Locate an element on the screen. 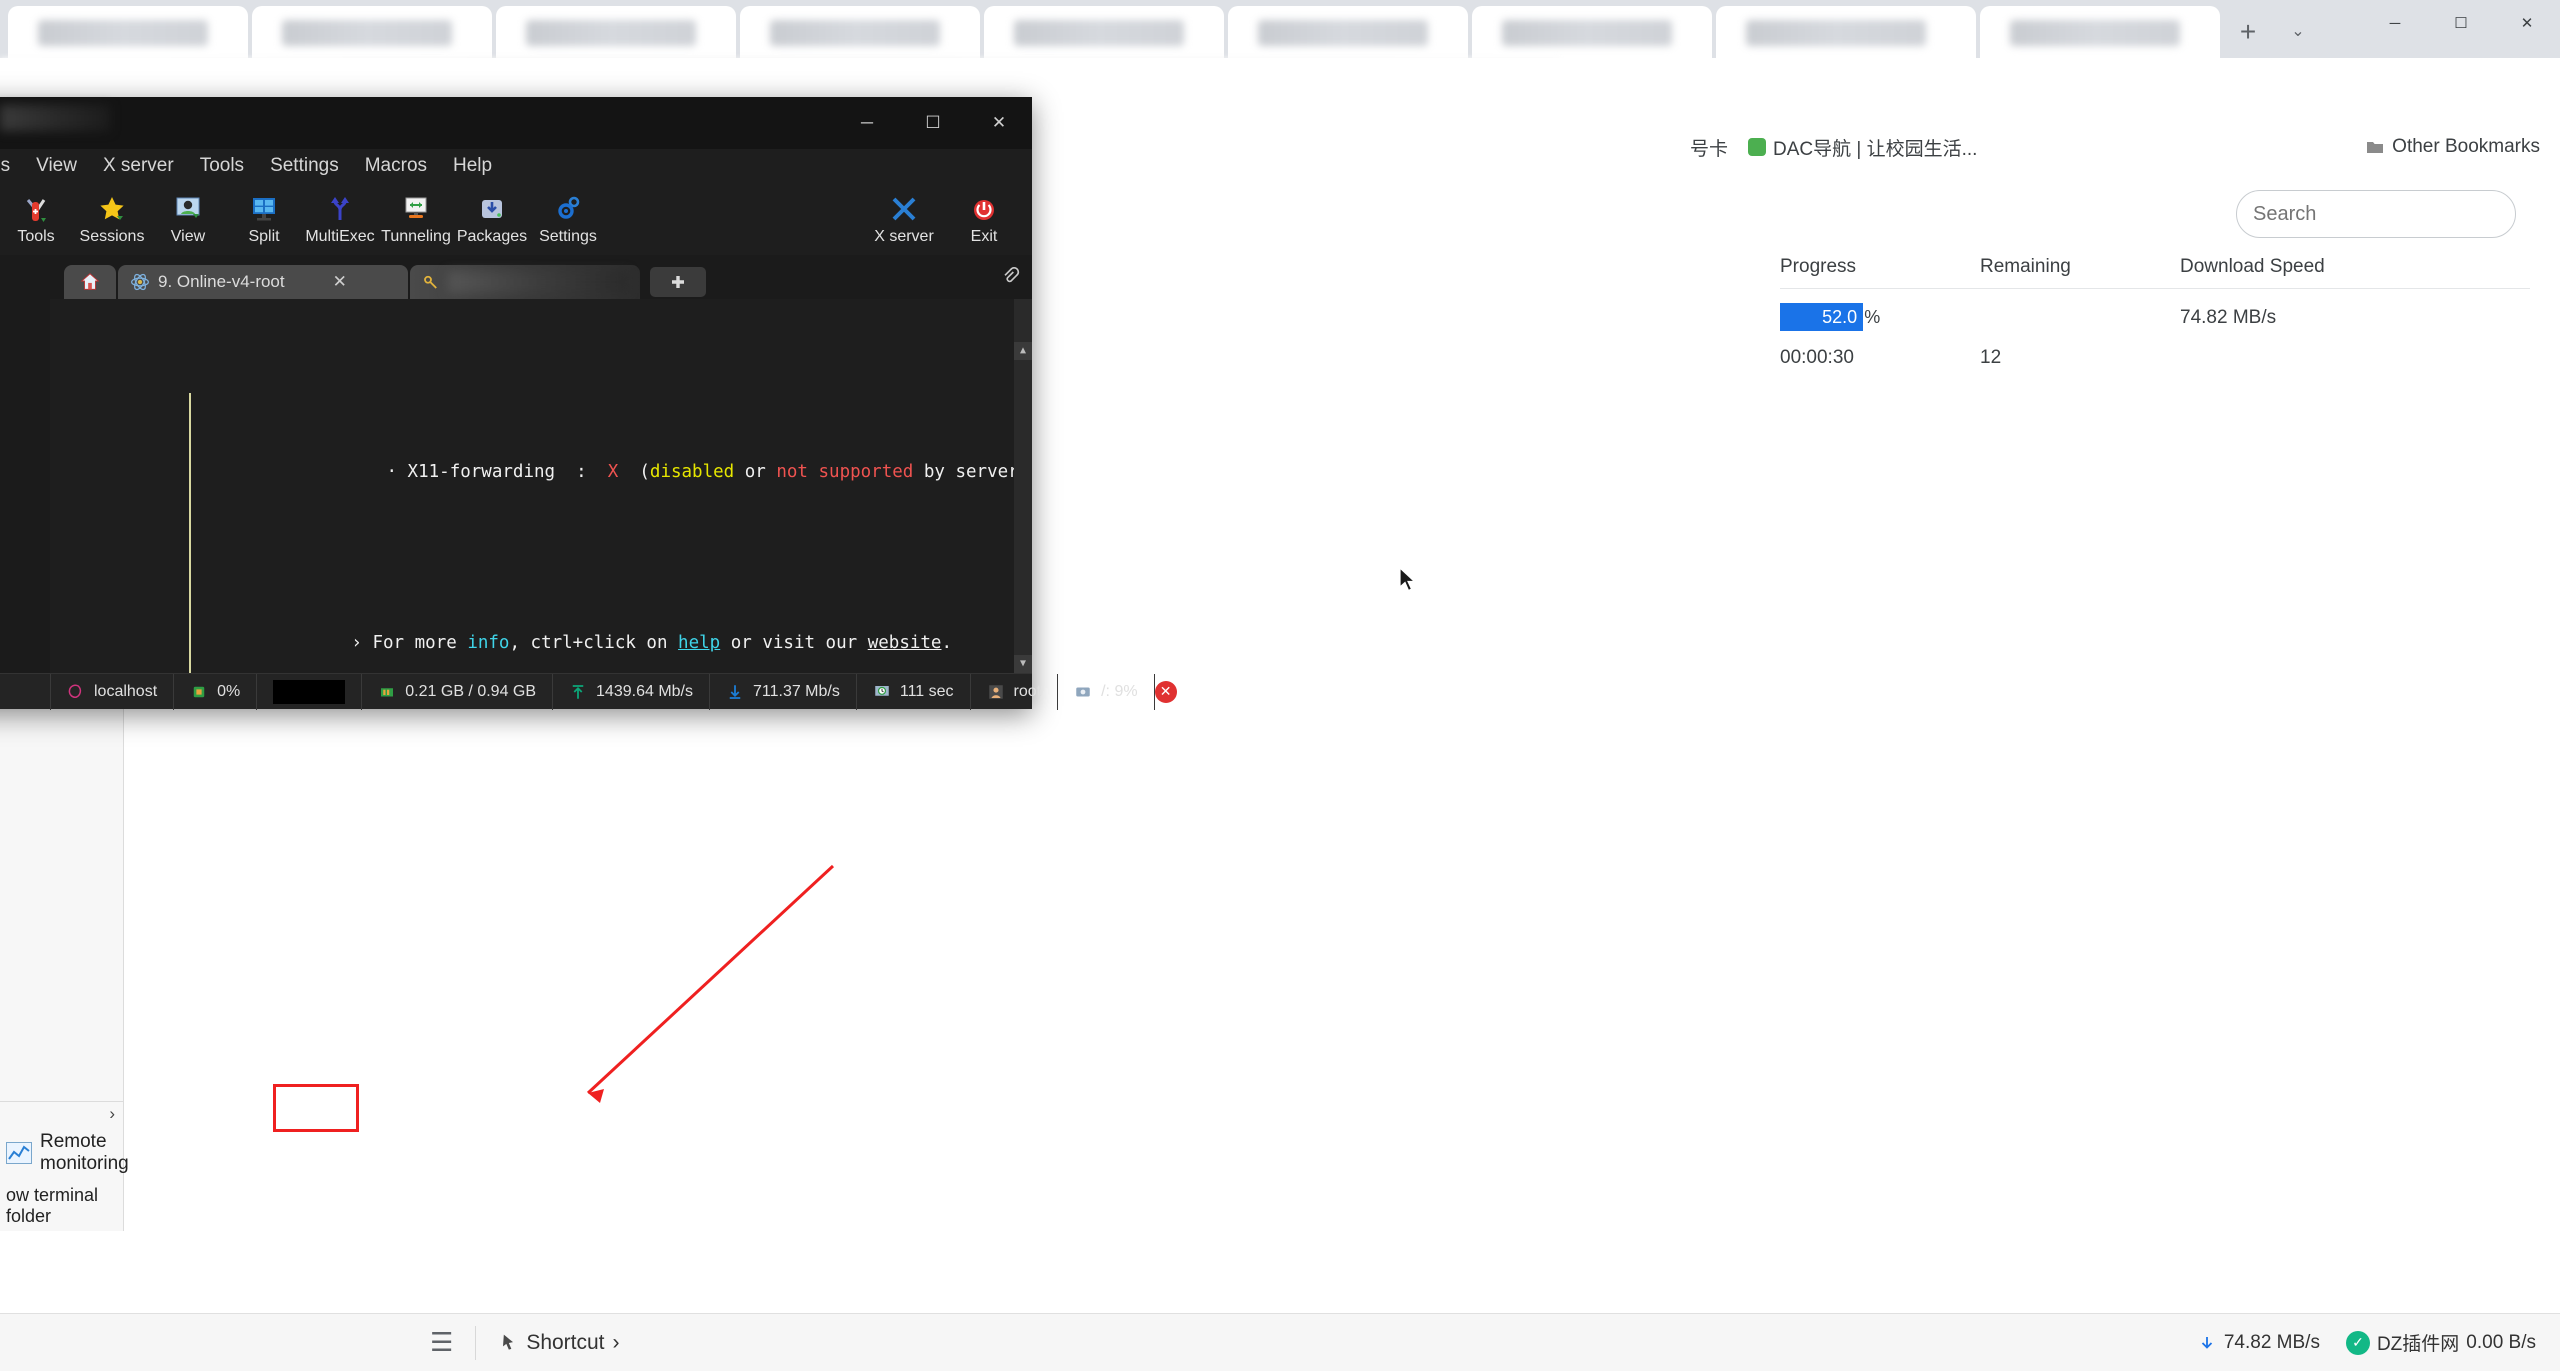 This screenshot has width=2560, height=1371. download-speed-text: 74.82 MB/s is located at coordinates (2271, 1342).